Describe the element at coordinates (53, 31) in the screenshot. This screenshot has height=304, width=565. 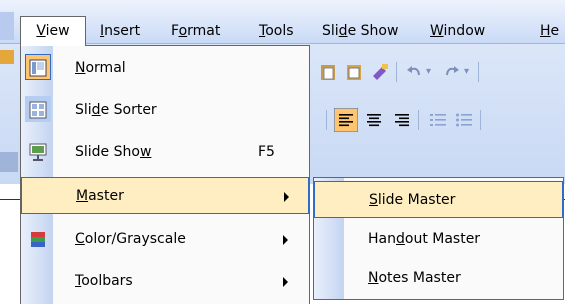
I see `menu-view: View` at that location.